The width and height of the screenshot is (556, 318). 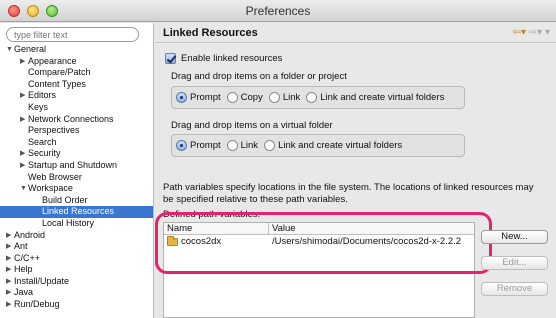 I want to click on checkbox-checked-icon, so click(x=170, y=58).